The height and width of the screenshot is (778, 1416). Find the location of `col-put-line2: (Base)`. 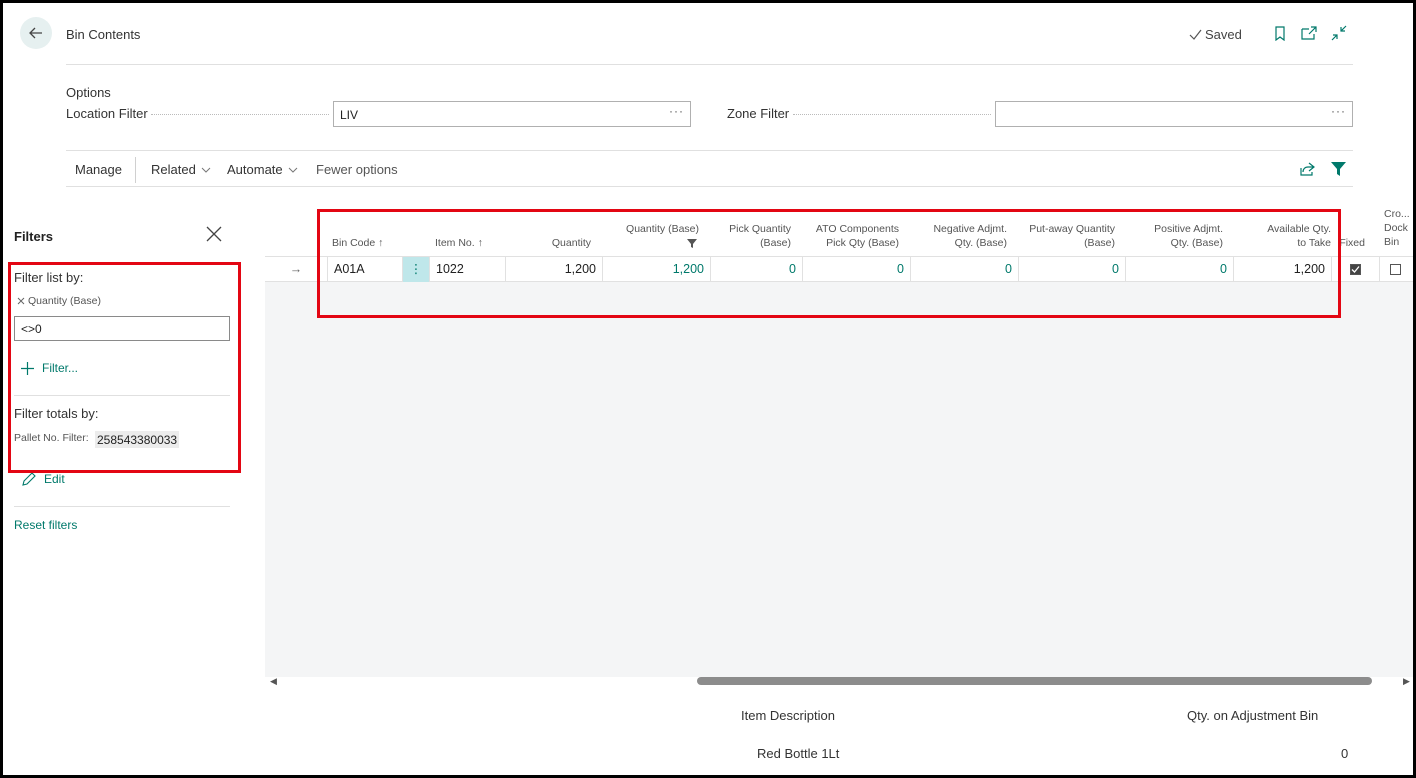

col-put-line2: (Base) is located at coordinates (1099, 243).